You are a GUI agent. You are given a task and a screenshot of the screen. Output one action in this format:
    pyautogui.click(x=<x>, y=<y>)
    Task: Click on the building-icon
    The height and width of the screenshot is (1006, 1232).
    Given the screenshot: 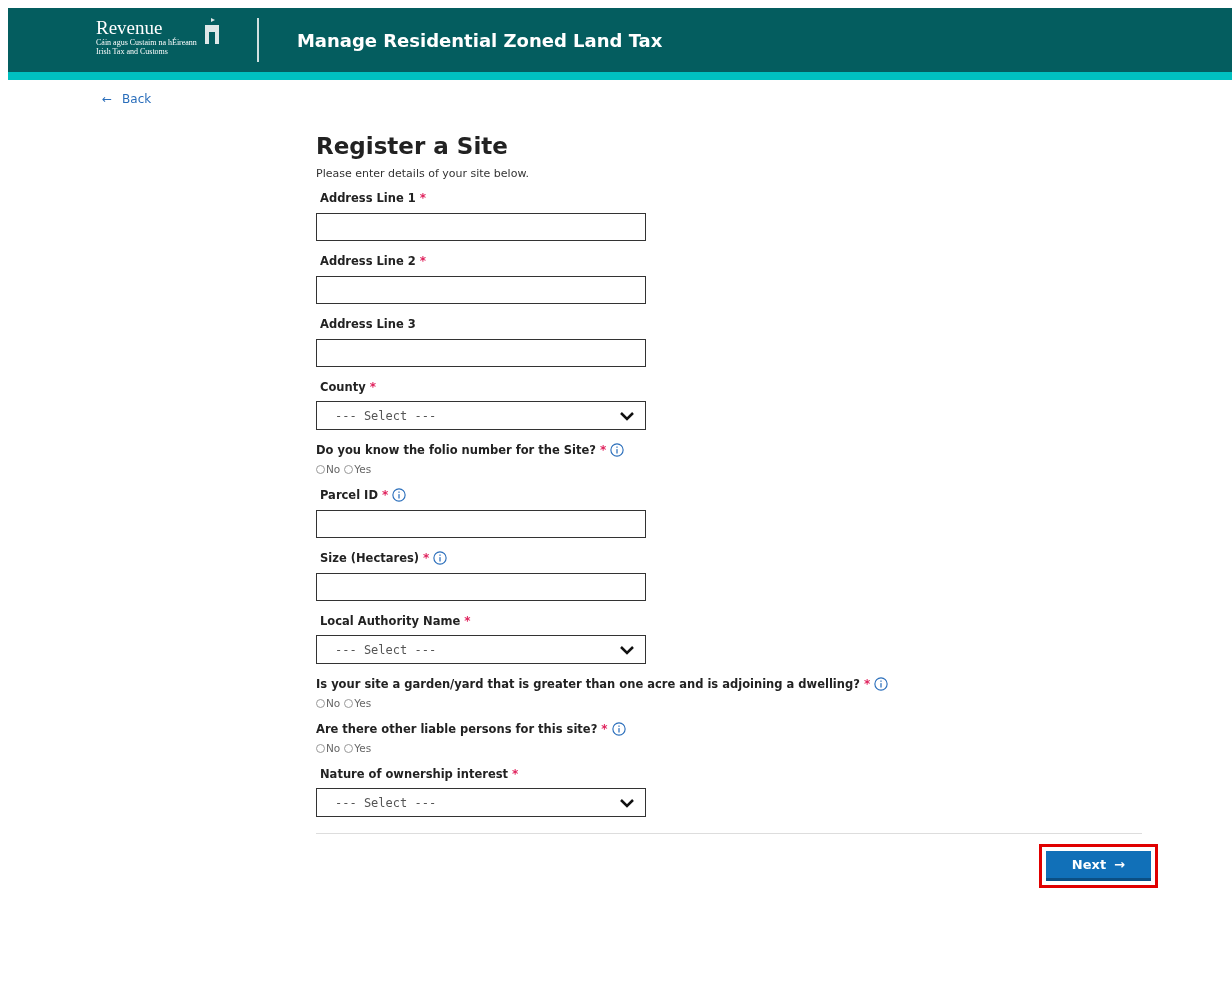 What is the action you would take?
    pyautogui.click(x=211, y=31)
    